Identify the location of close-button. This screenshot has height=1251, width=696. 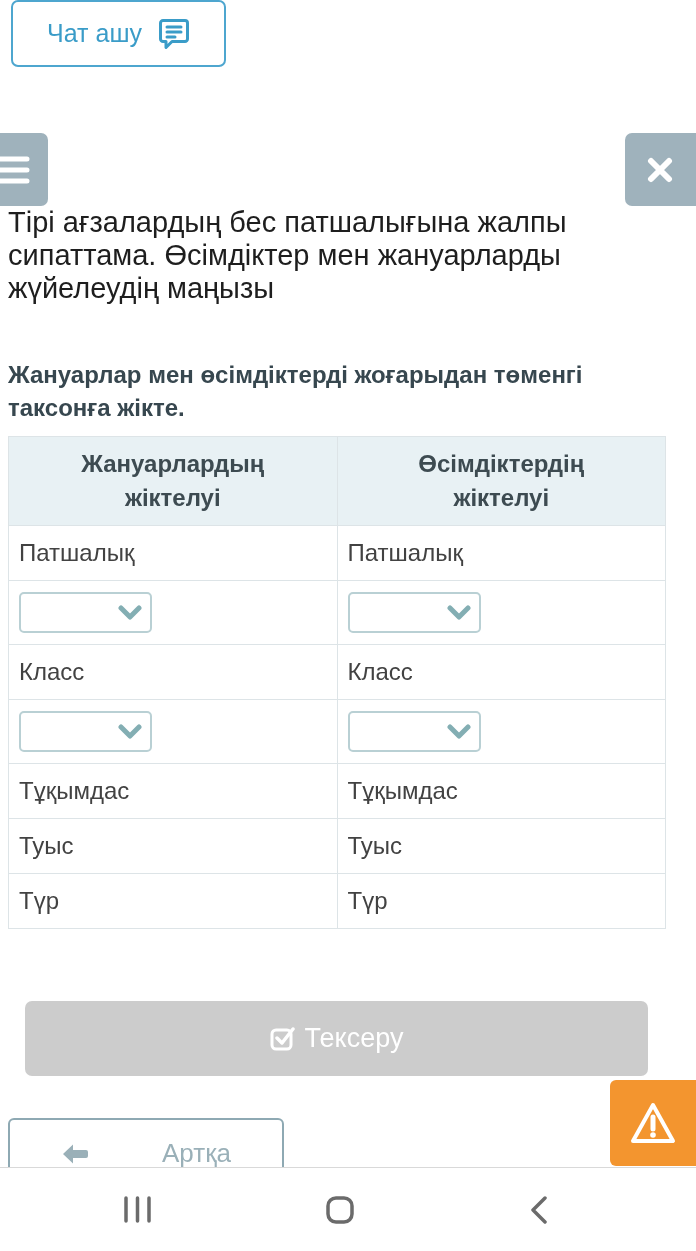
(660, 169).